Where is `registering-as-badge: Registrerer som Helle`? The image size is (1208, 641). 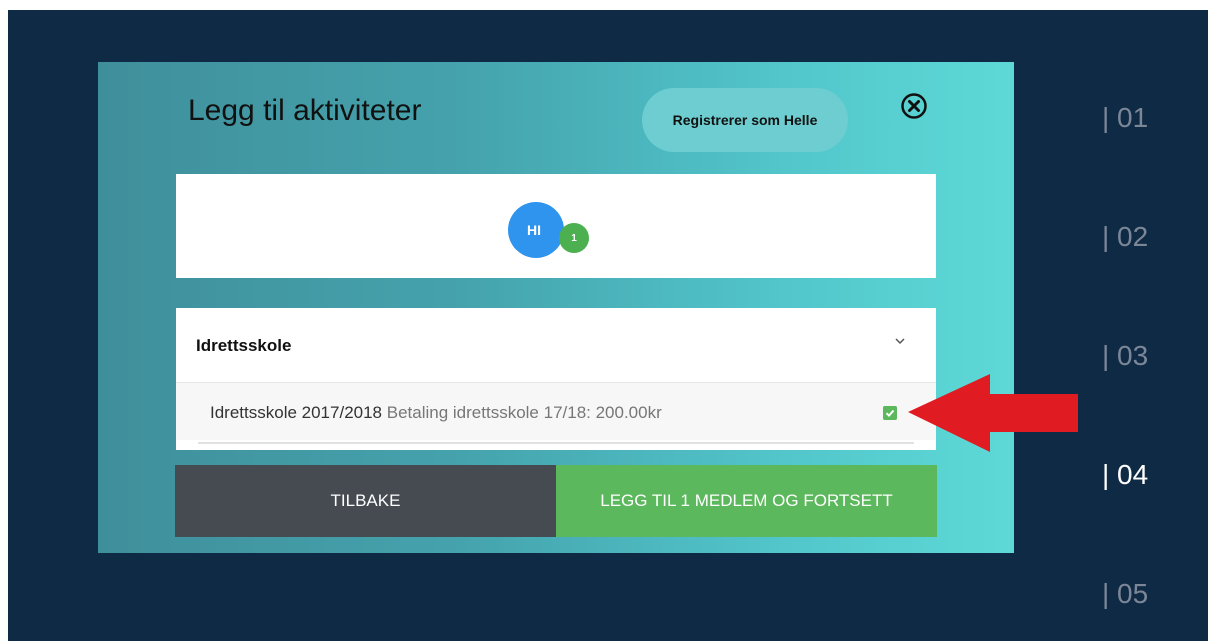 registering-as-badge: Registrerer som Helle is located at coordinates (745, 120).